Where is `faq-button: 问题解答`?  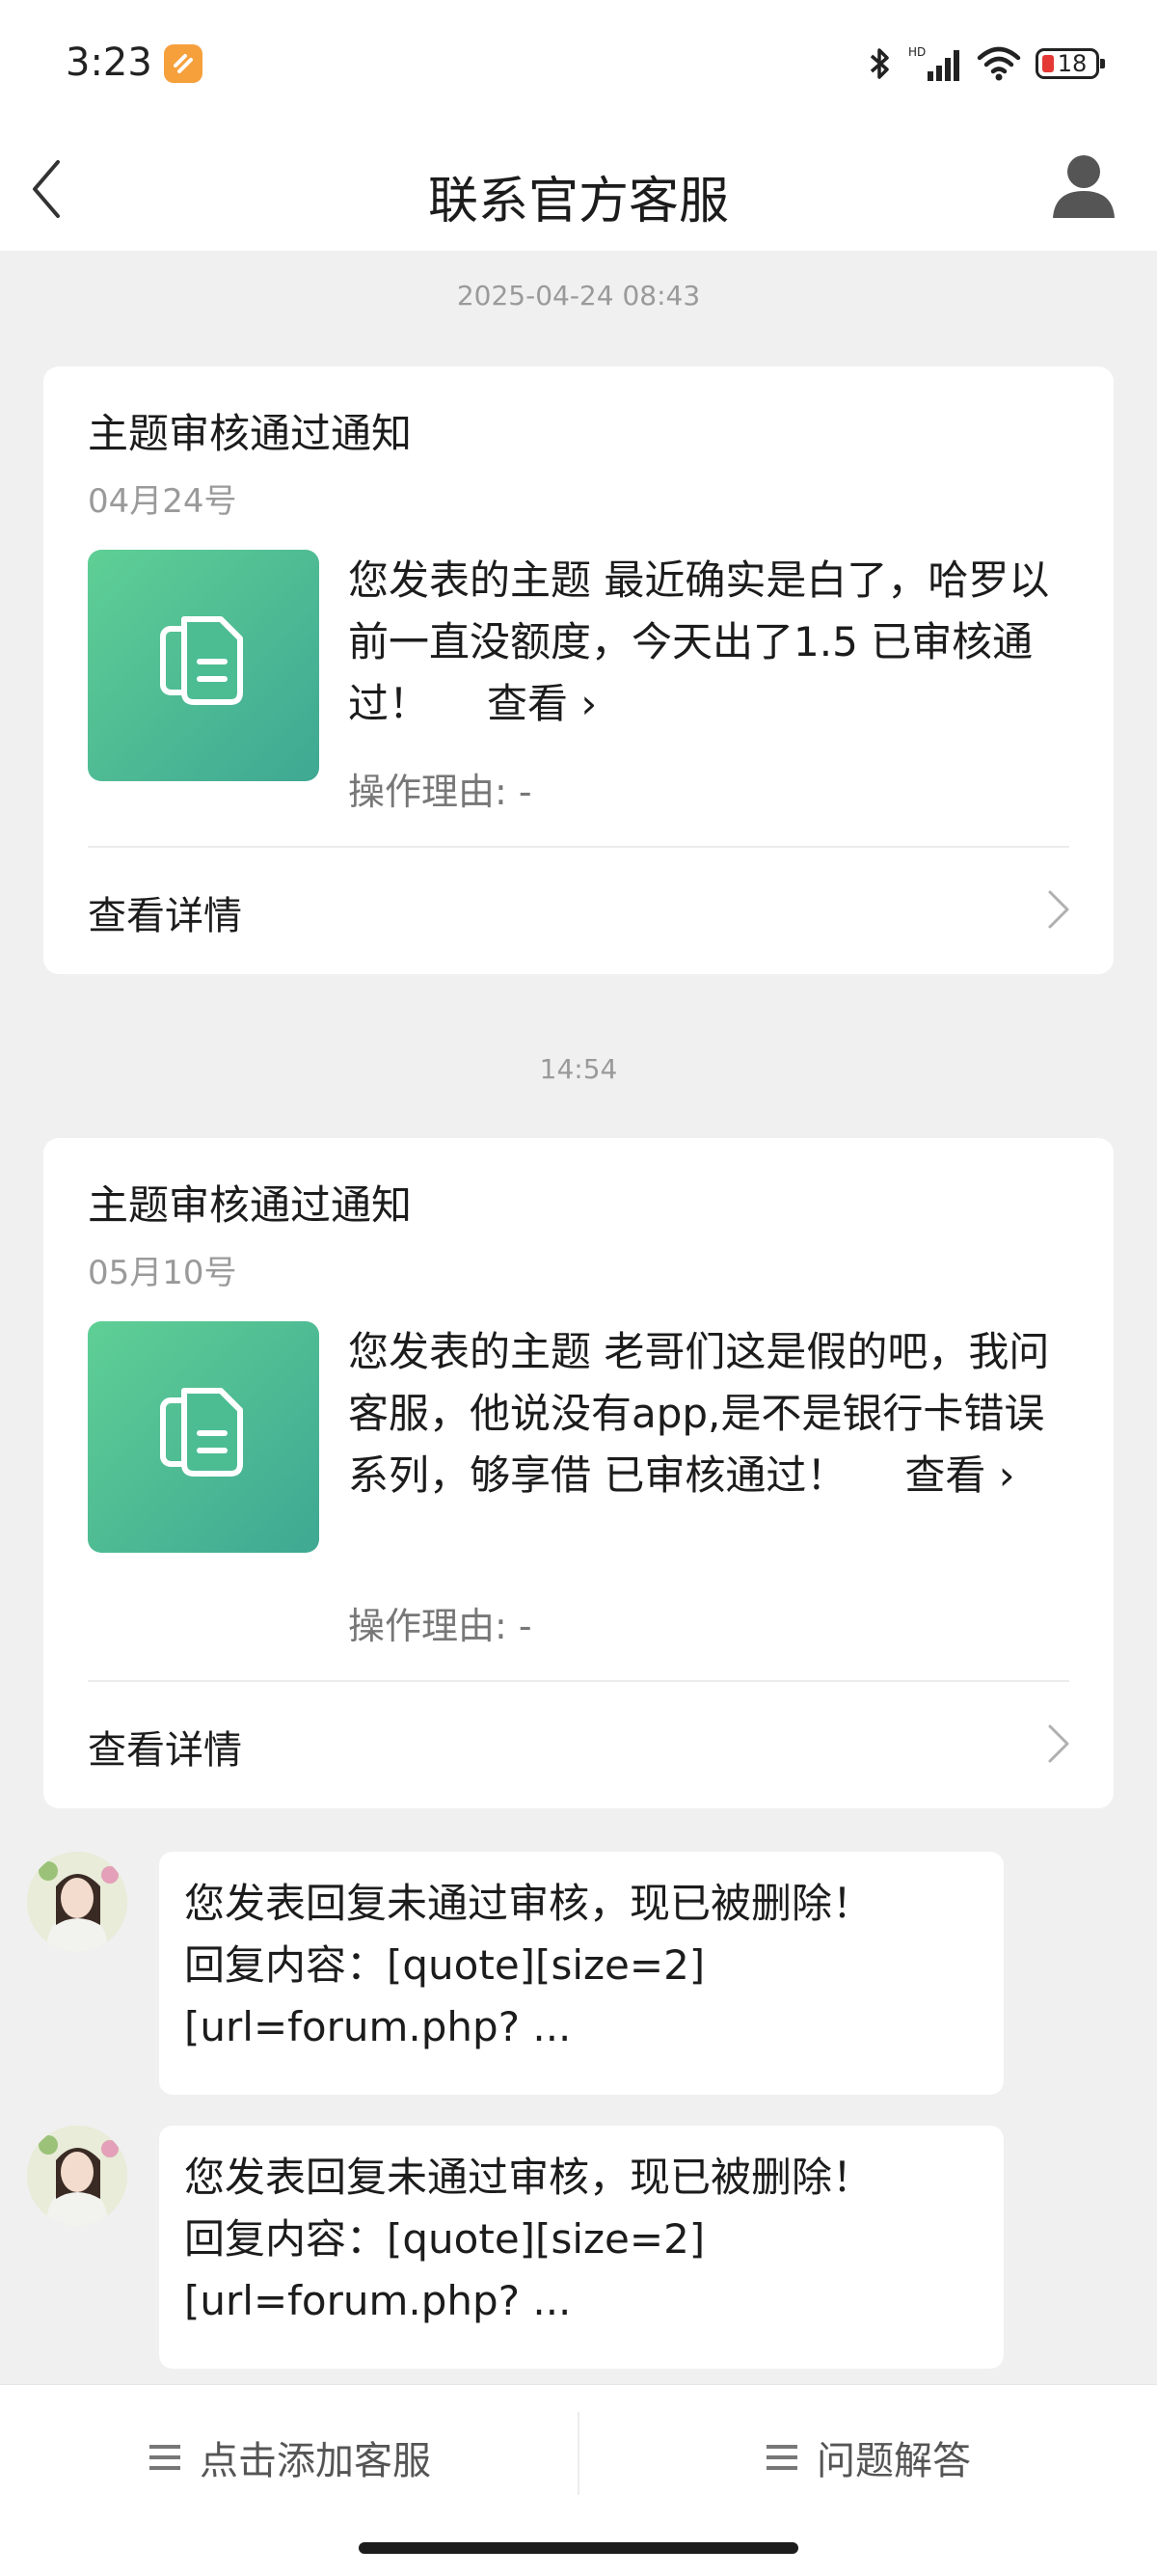
faq-button: 问题解答 is located at coordinates (867, 2457).